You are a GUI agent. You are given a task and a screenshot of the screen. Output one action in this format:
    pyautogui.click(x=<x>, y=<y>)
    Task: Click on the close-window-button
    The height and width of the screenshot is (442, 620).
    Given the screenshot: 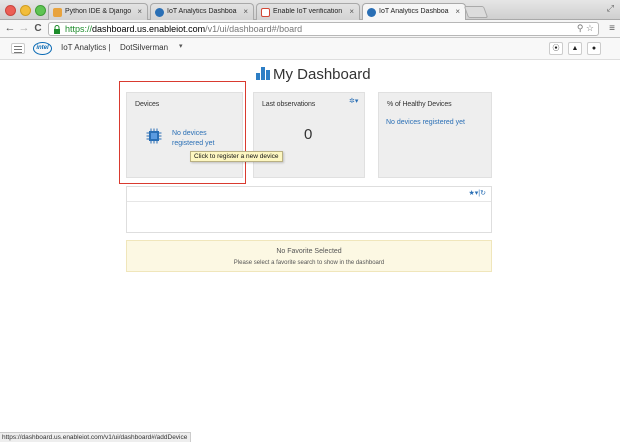 What is the action you would take?
    pyautogui.click(x=10, y=10)
    